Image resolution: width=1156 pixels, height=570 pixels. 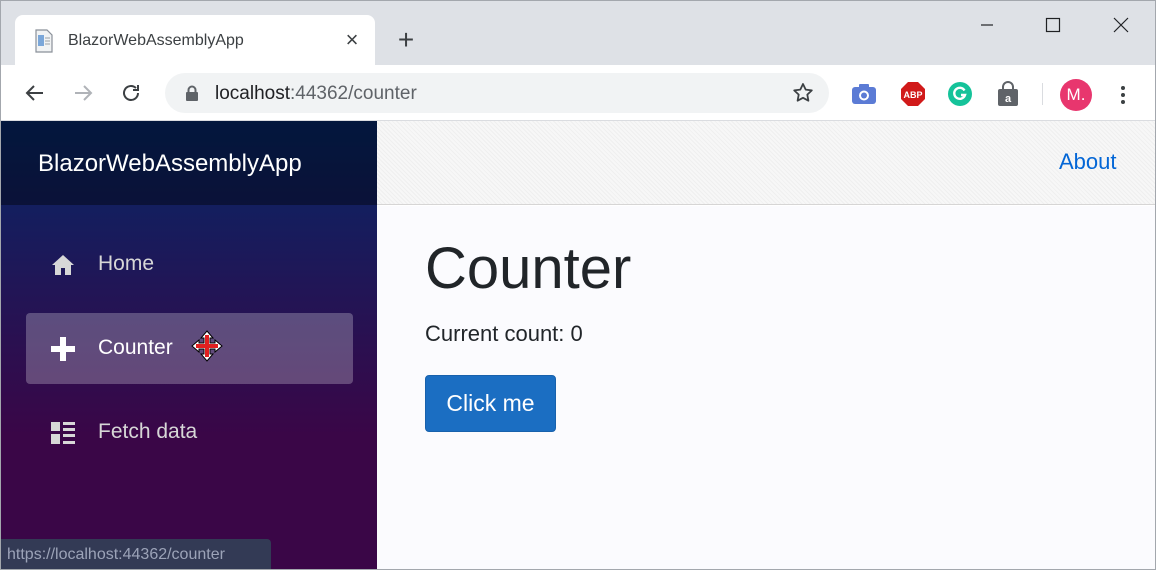 What do you see at coordinates (1053, 25) in the screenshot?
I see `window-maximize-button` at bounding box center [1053, 25].